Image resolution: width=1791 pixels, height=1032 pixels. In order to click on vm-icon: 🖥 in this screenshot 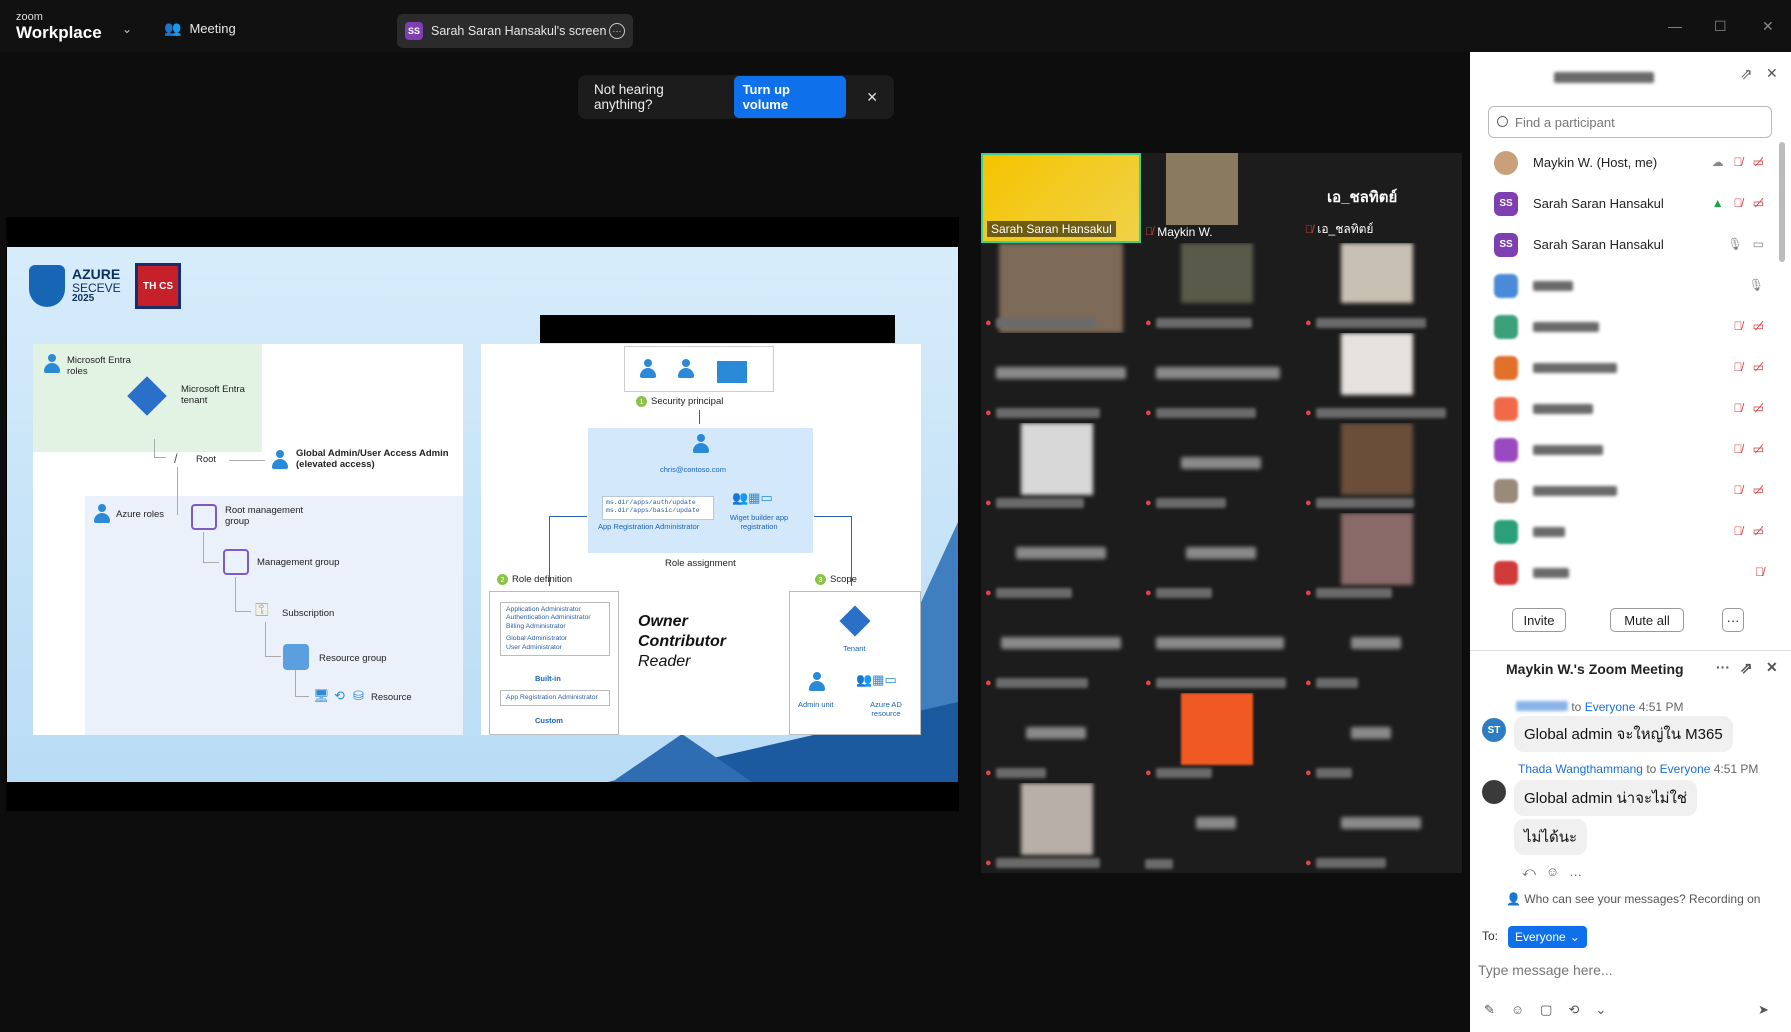, I will do `click(321, 695)`.